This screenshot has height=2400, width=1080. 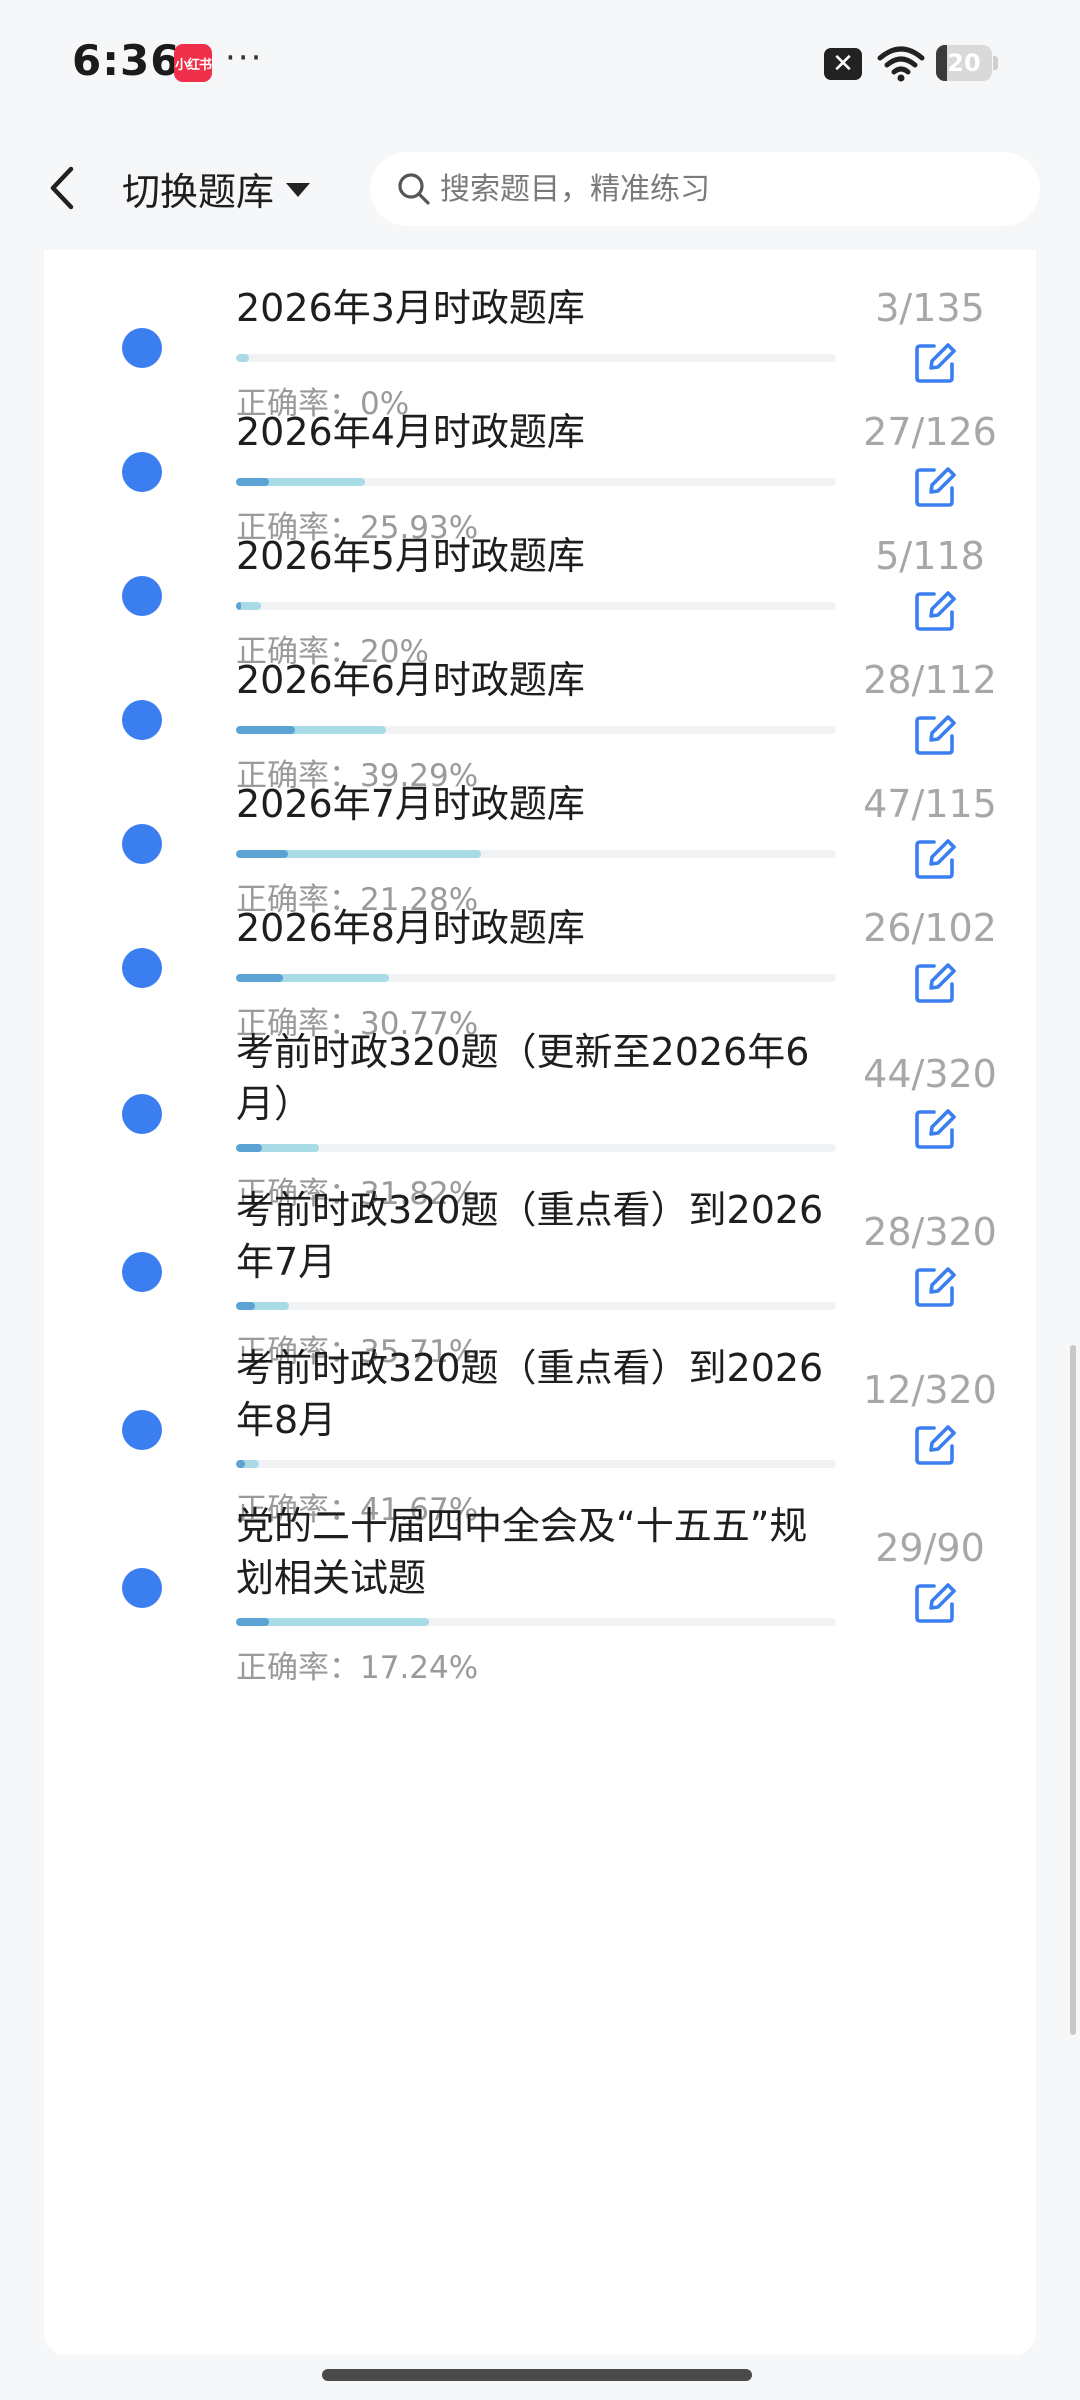 I want to click on wifi-icon, so click(x=901, y=64).